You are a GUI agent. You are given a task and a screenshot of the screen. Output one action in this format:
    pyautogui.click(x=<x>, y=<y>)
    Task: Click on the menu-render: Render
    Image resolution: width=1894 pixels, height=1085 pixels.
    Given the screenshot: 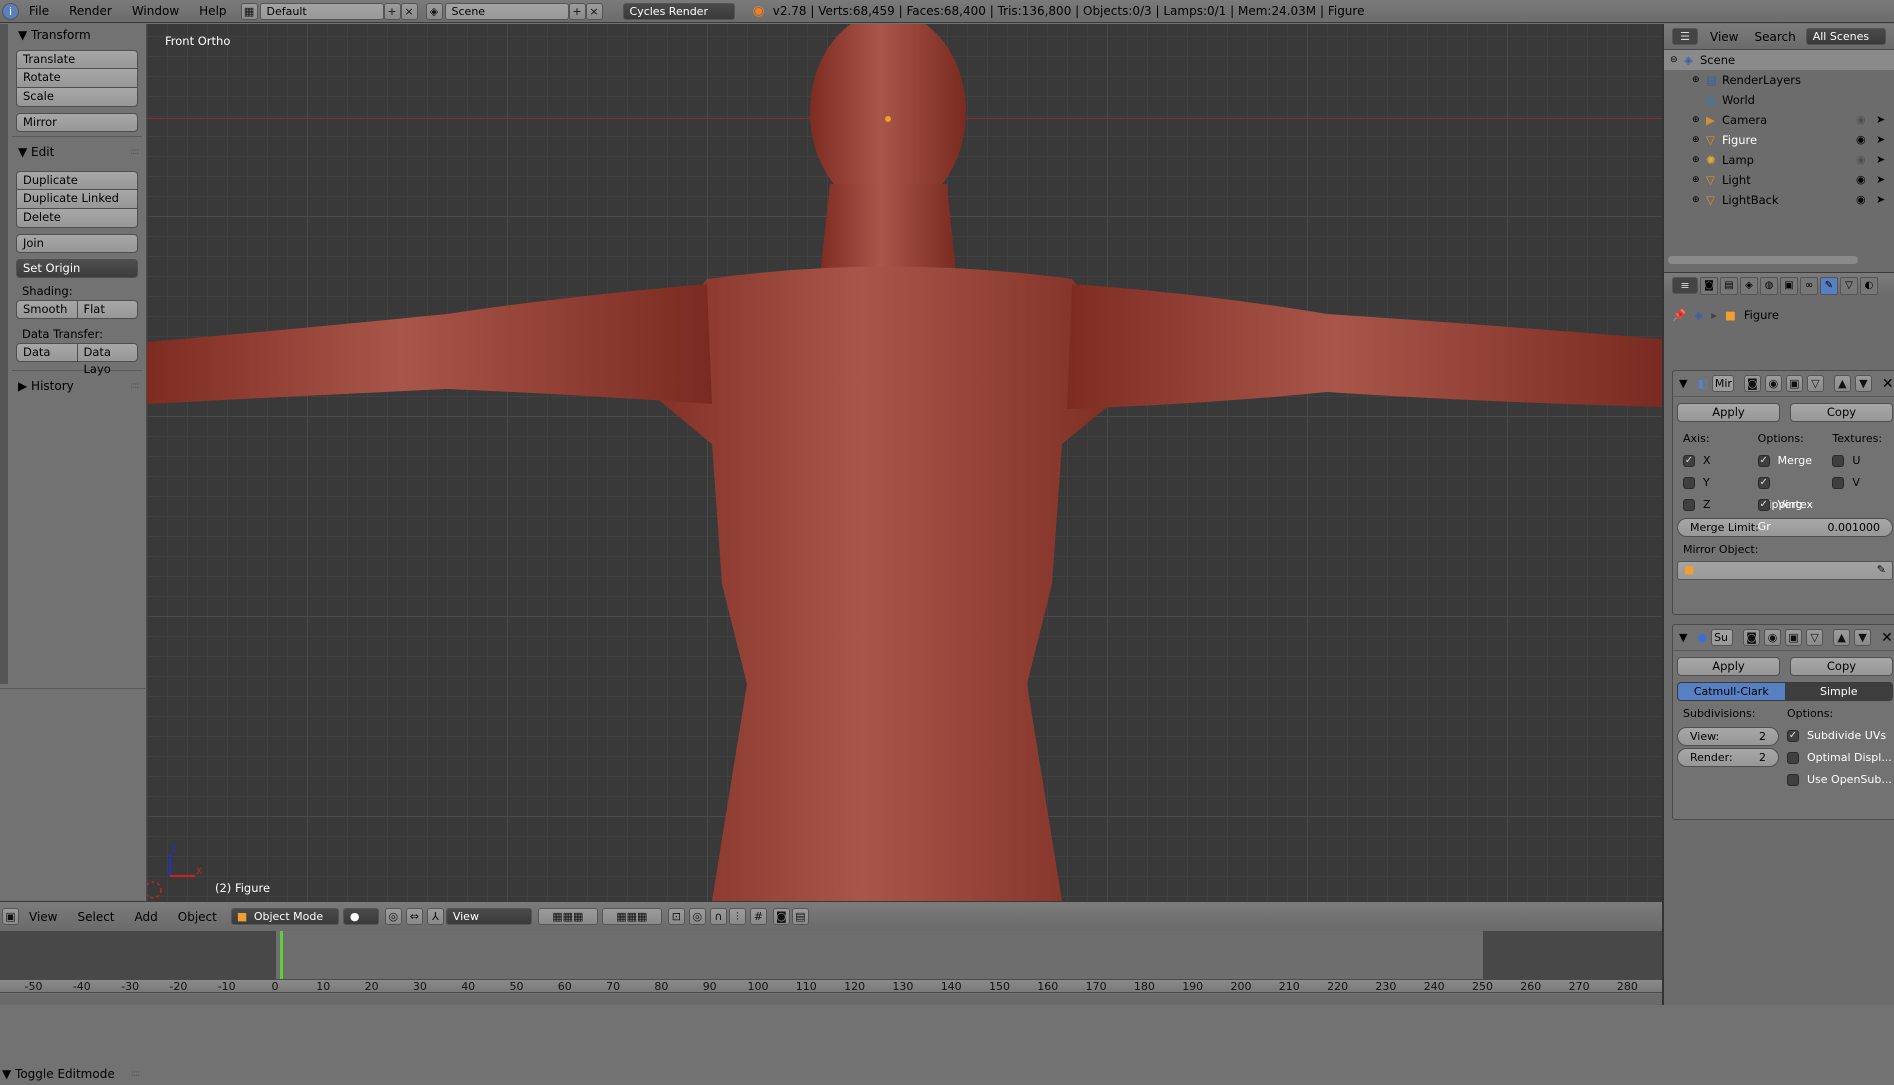 What is the action you would take?
    pyautogui.click(x=90, y=11)
    